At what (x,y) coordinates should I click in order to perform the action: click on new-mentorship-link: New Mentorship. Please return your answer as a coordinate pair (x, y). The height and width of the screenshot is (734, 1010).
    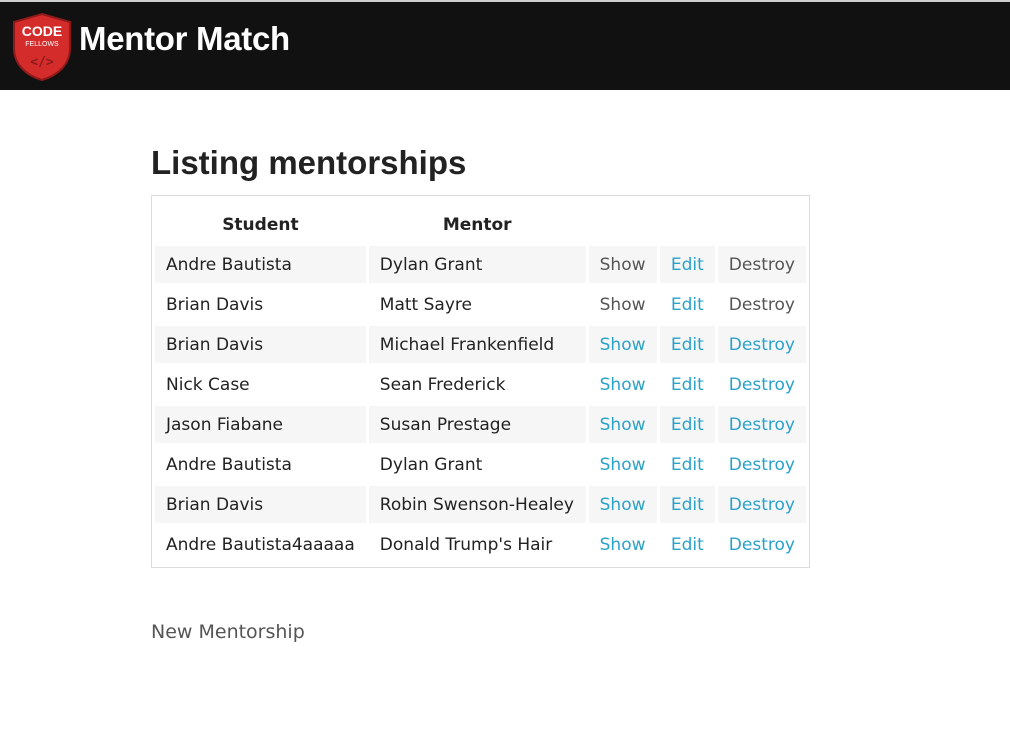
    Looking at the image, I should click on (228, 632).